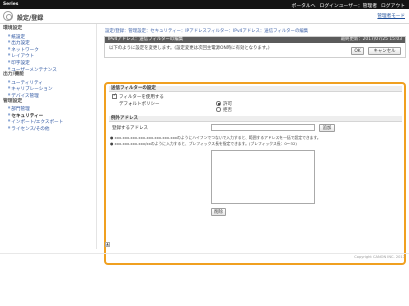 This screenshot has height=306, width=409. Describe the element at coordinates (48, 62) in the screenshot. I see `sidebar-item-print: 印字設定` at that location.